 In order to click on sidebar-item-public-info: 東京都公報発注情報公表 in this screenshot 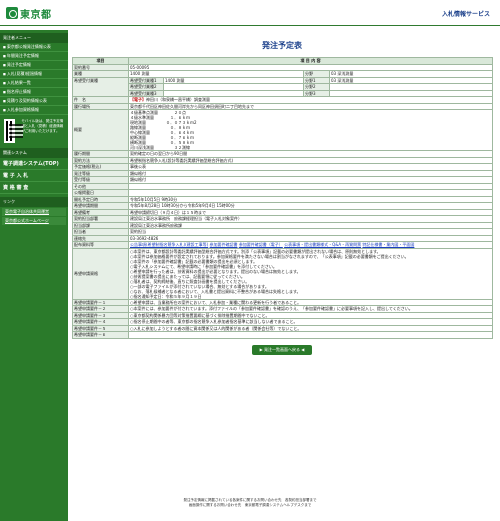, I will do `click(34, 47)`.